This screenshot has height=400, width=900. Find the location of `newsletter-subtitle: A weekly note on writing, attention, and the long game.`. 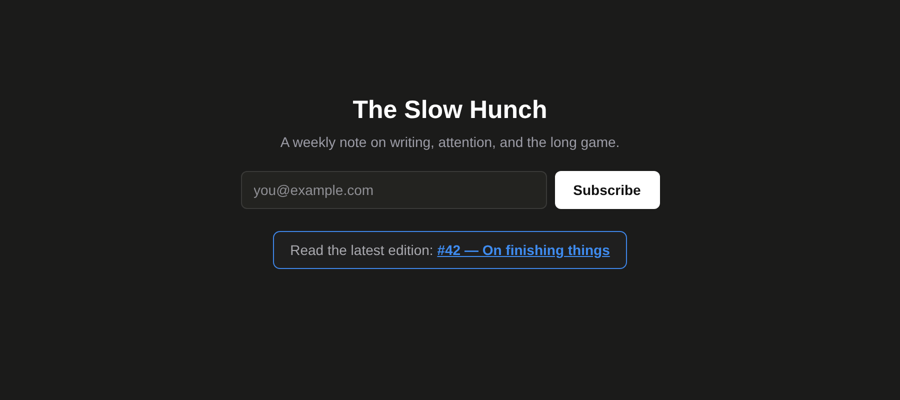

newsletter-subtitle: A weekly note on writing, attention, and the long game. is located at coordinates (450, 142).